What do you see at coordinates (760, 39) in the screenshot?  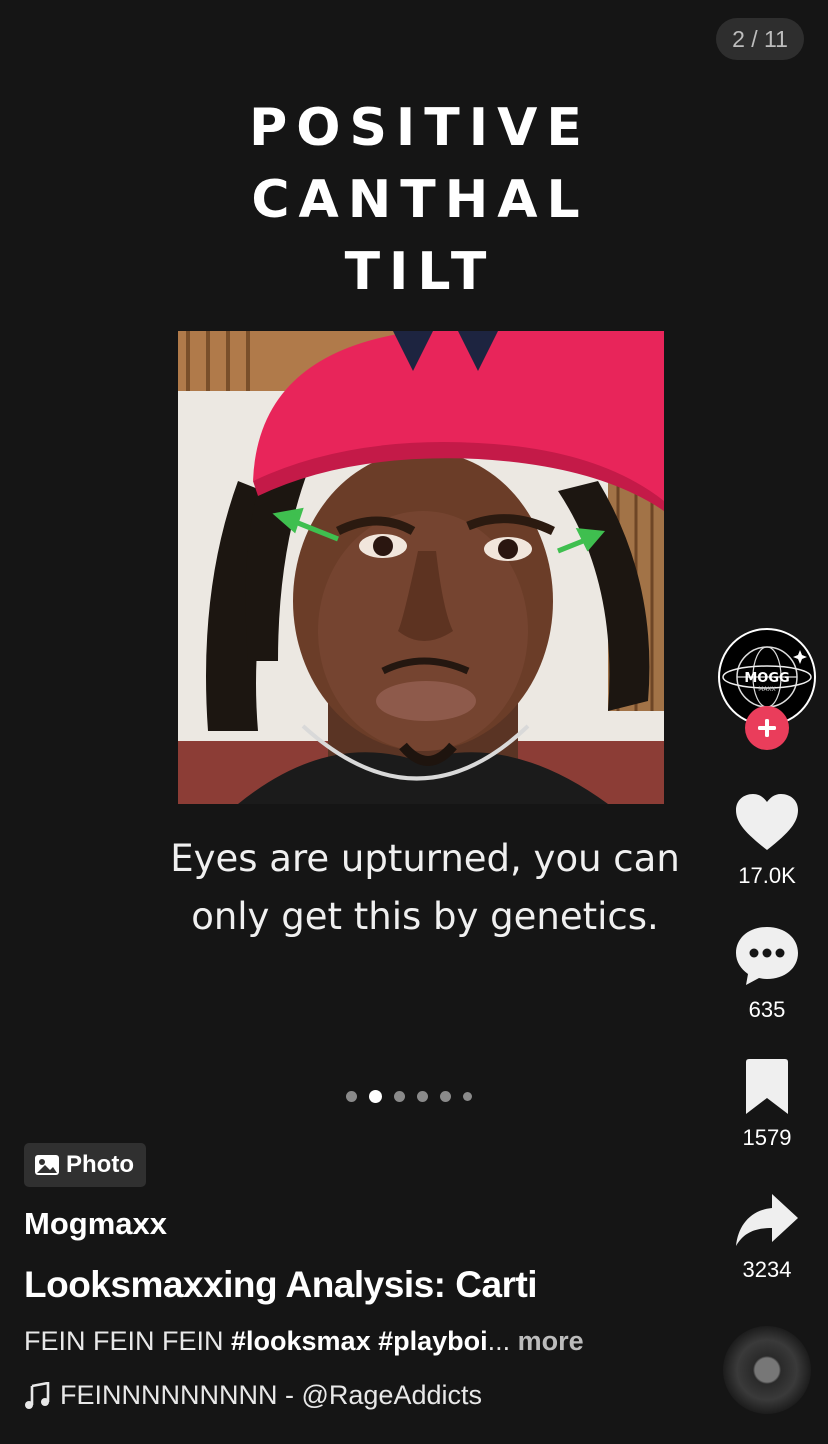 I see `slide-counter: 2 / 11` at bounding box center [760, 39].